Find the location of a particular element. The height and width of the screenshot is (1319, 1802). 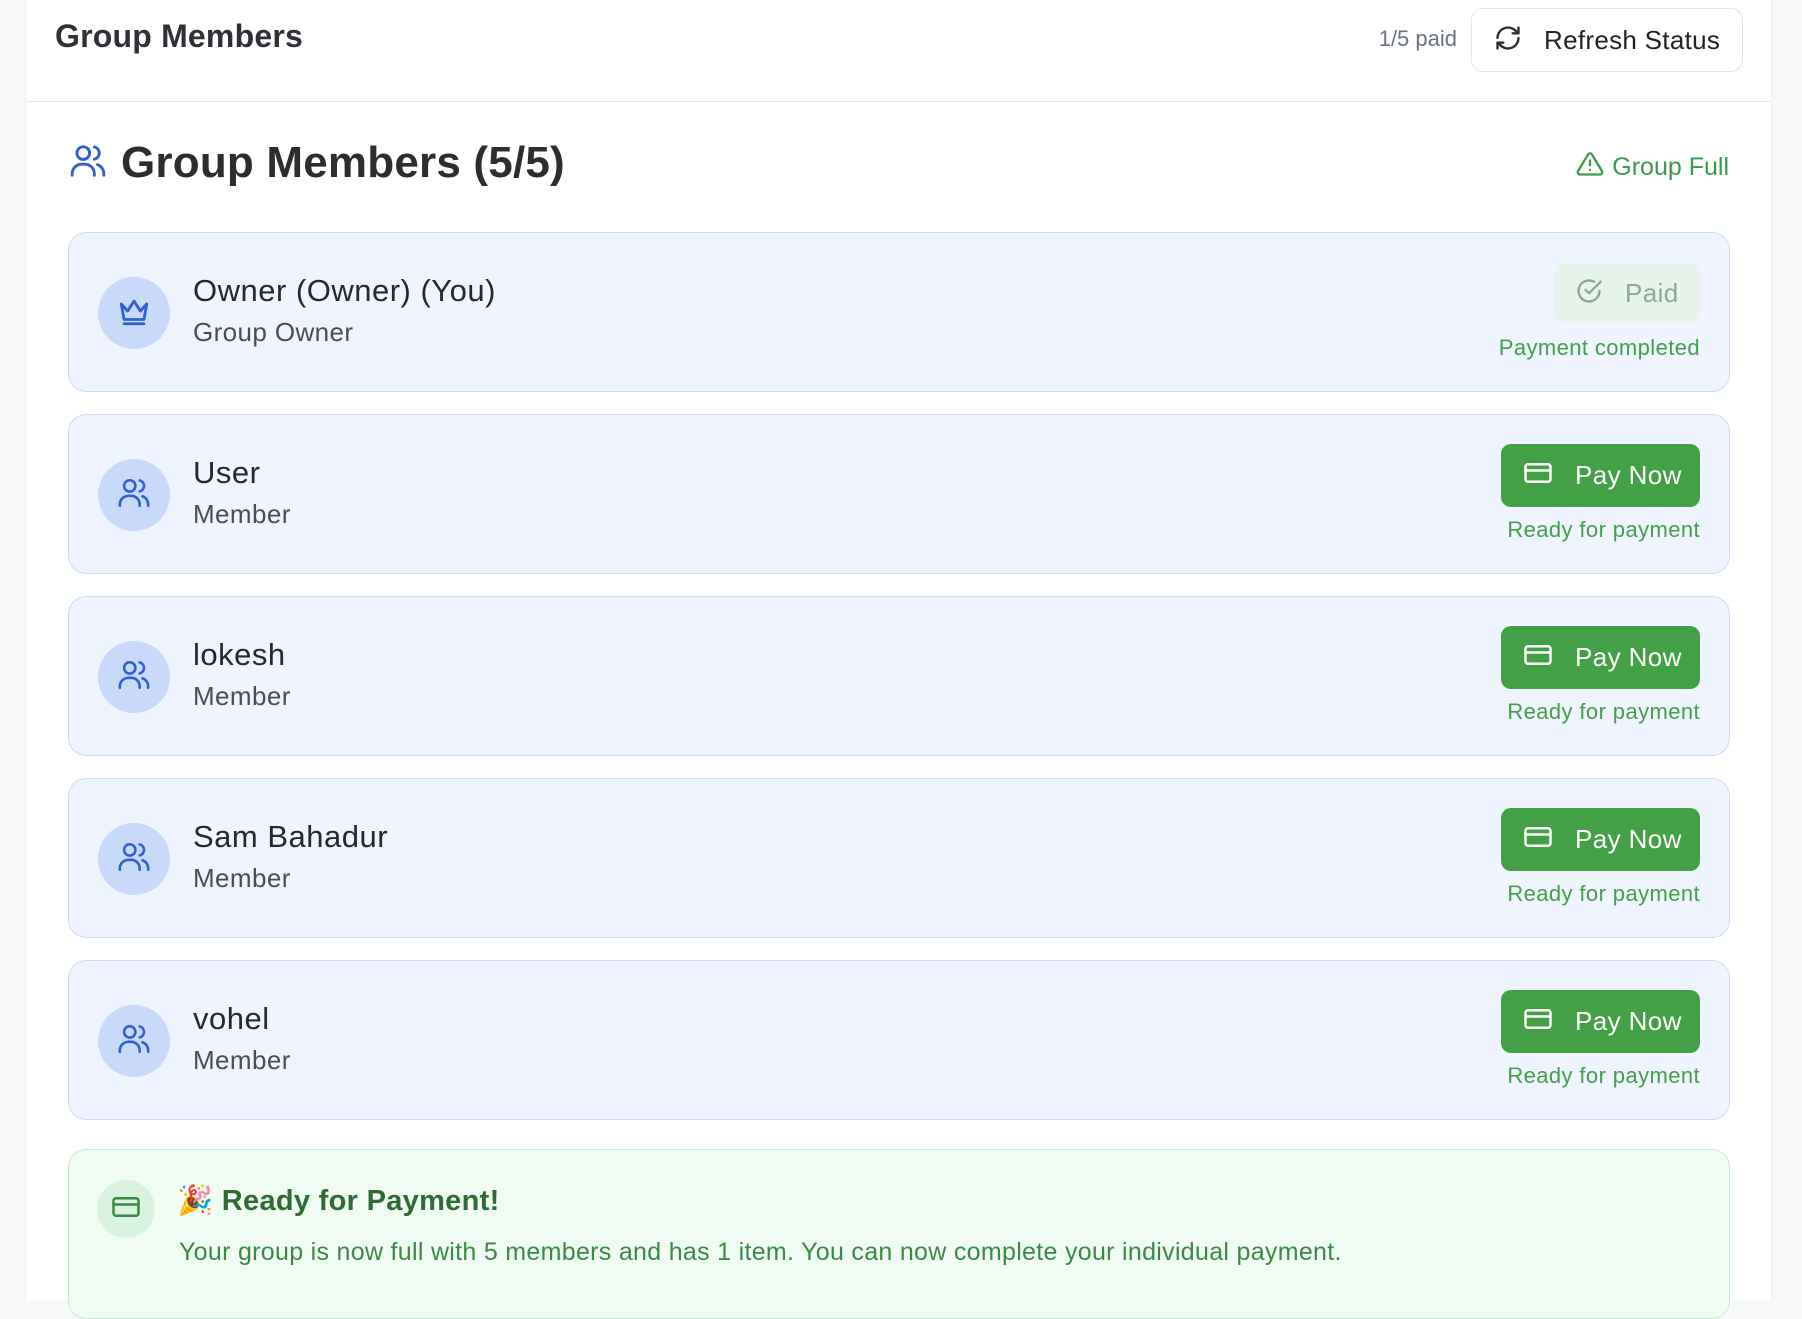

crown-icon is located at coordinates (134, 313).